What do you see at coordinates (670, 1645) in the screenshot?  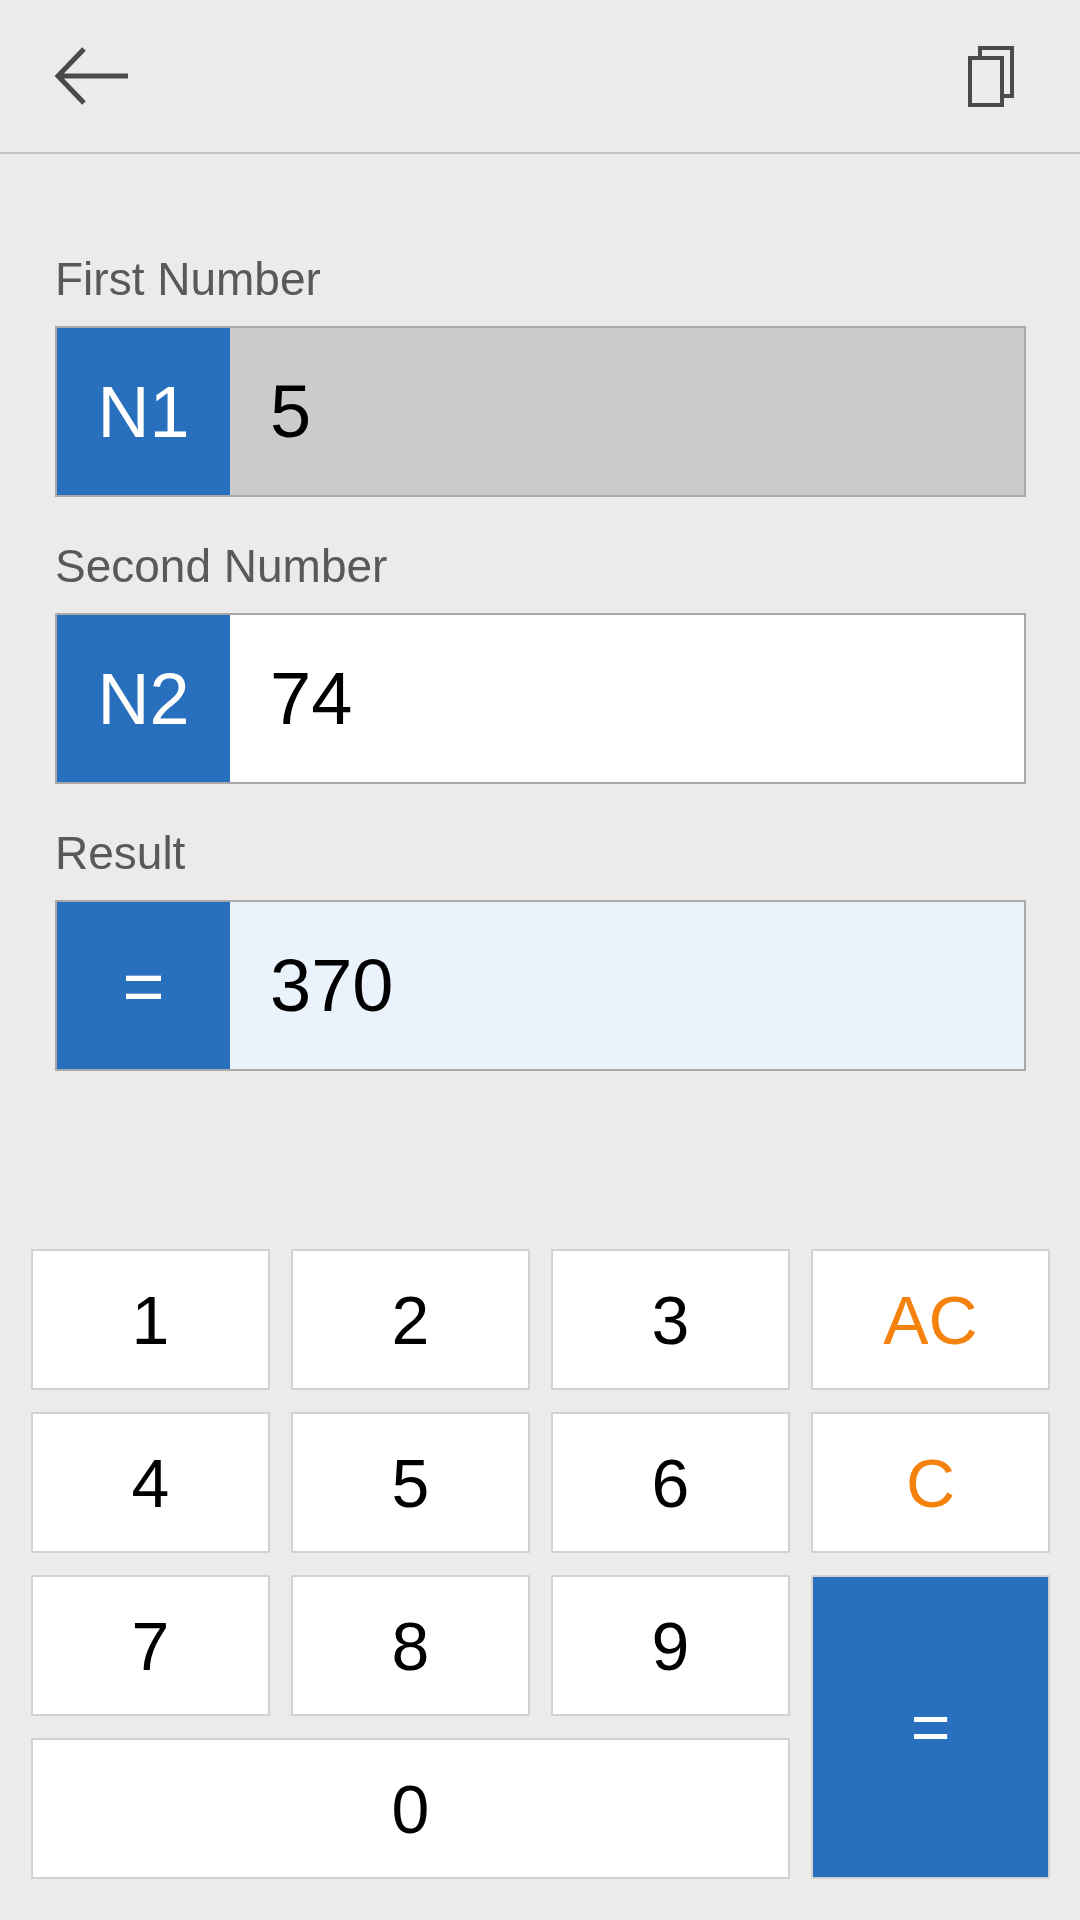 I see `digit-key: 9` at bounding box center [670, 1645].